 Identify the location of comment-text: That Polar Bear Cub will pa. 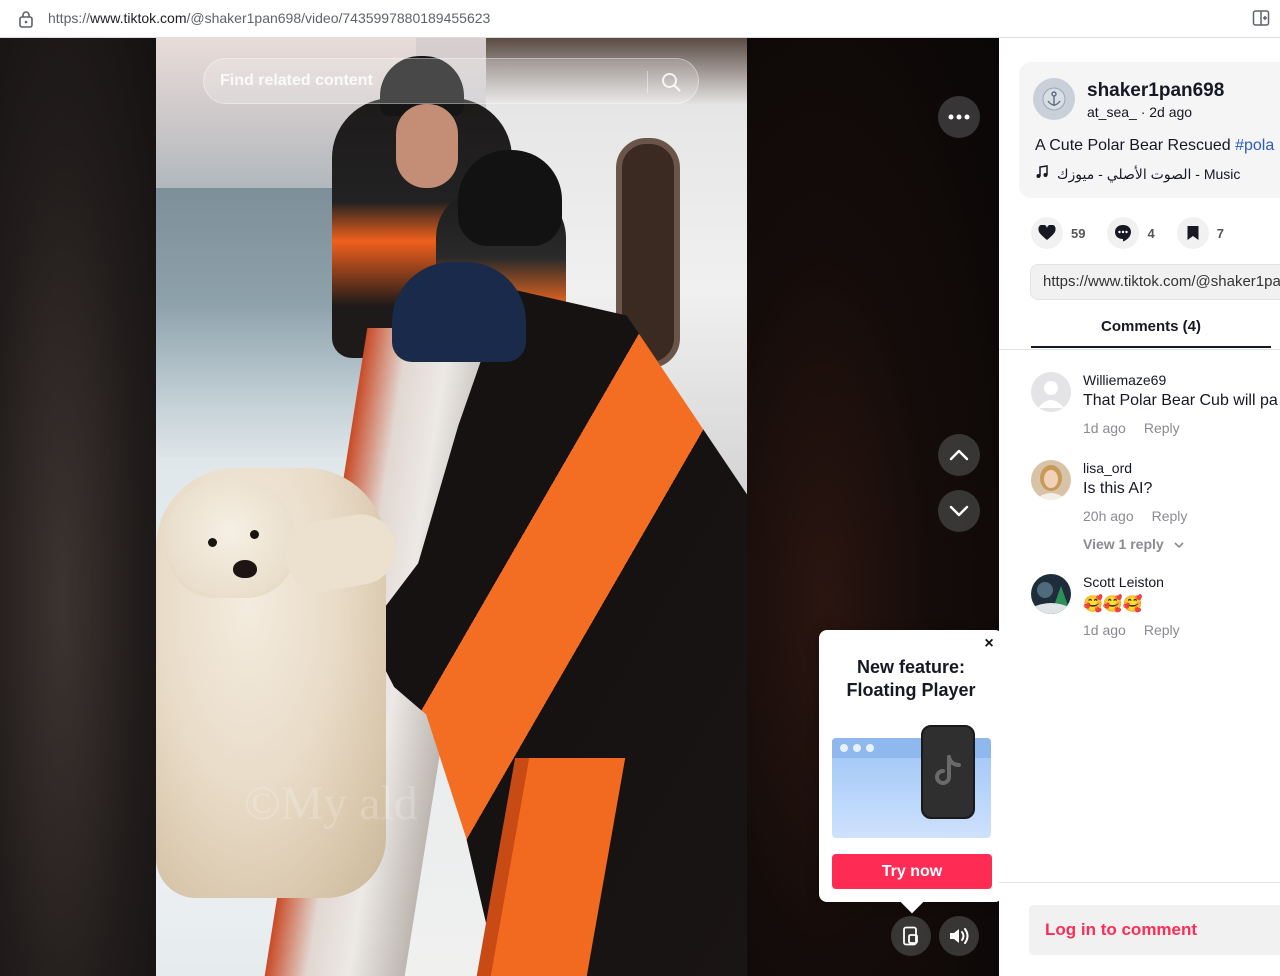
(1180, 400).